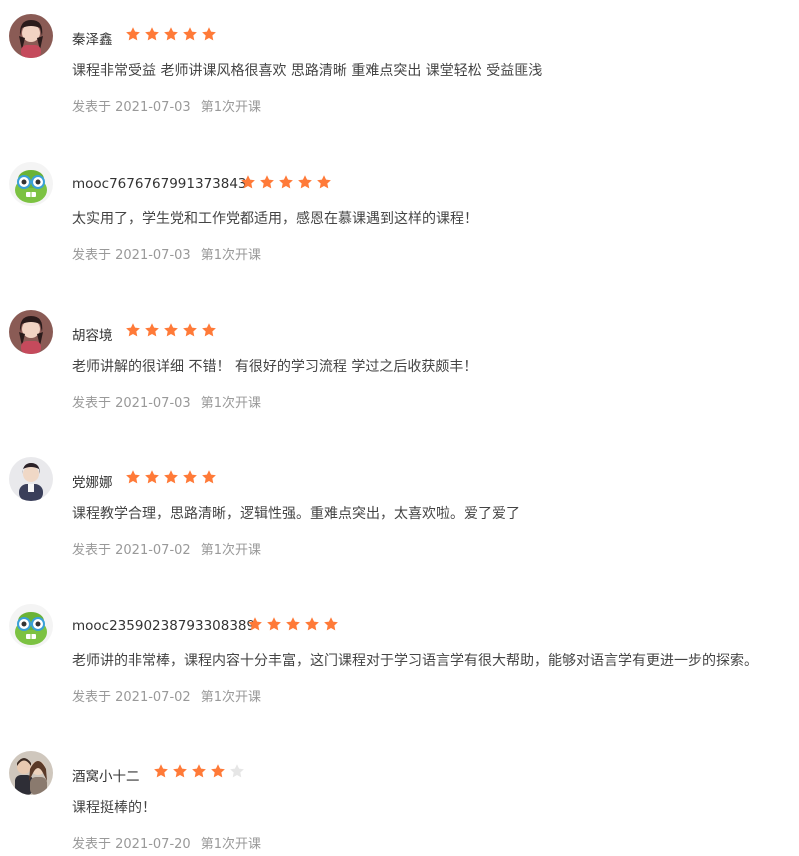  What do you see at coordinates (106, 775) in the screenshot?
I see `username-link: 酒窝小十二` at bounding box center [106, 775].